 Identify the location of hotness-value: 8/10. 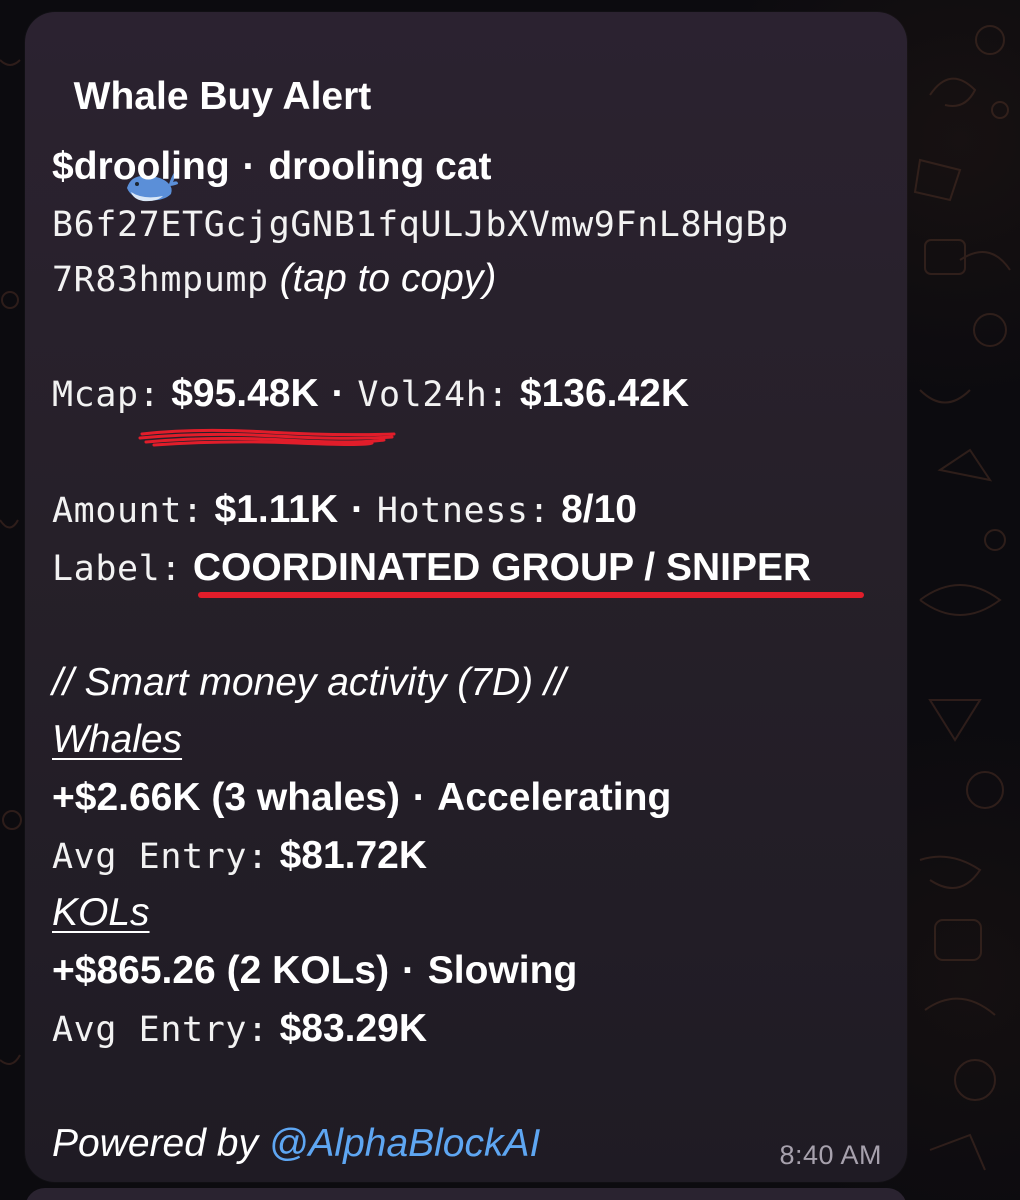
(599, 509).